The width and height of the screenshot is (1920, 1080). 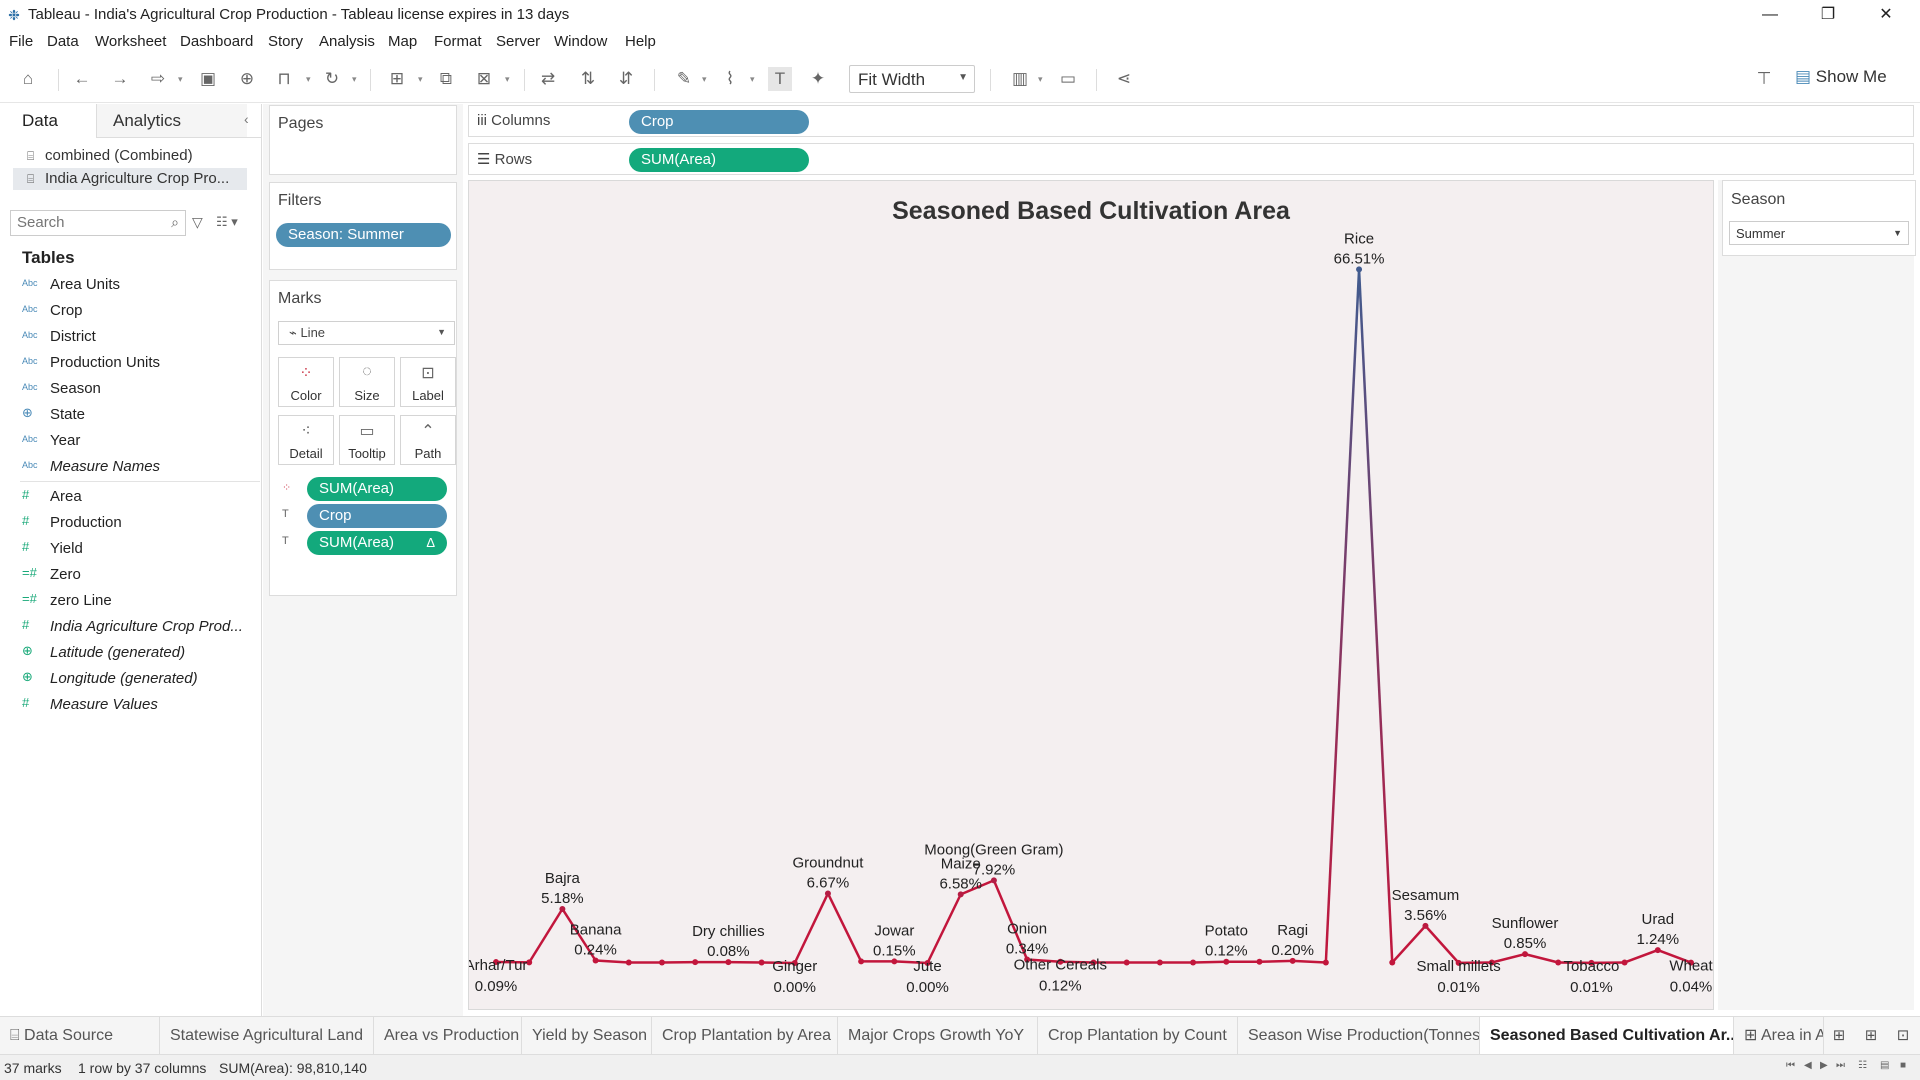 I want to click on tab-area-vs-production: Area vs Production, so click(x=448, y=1036).